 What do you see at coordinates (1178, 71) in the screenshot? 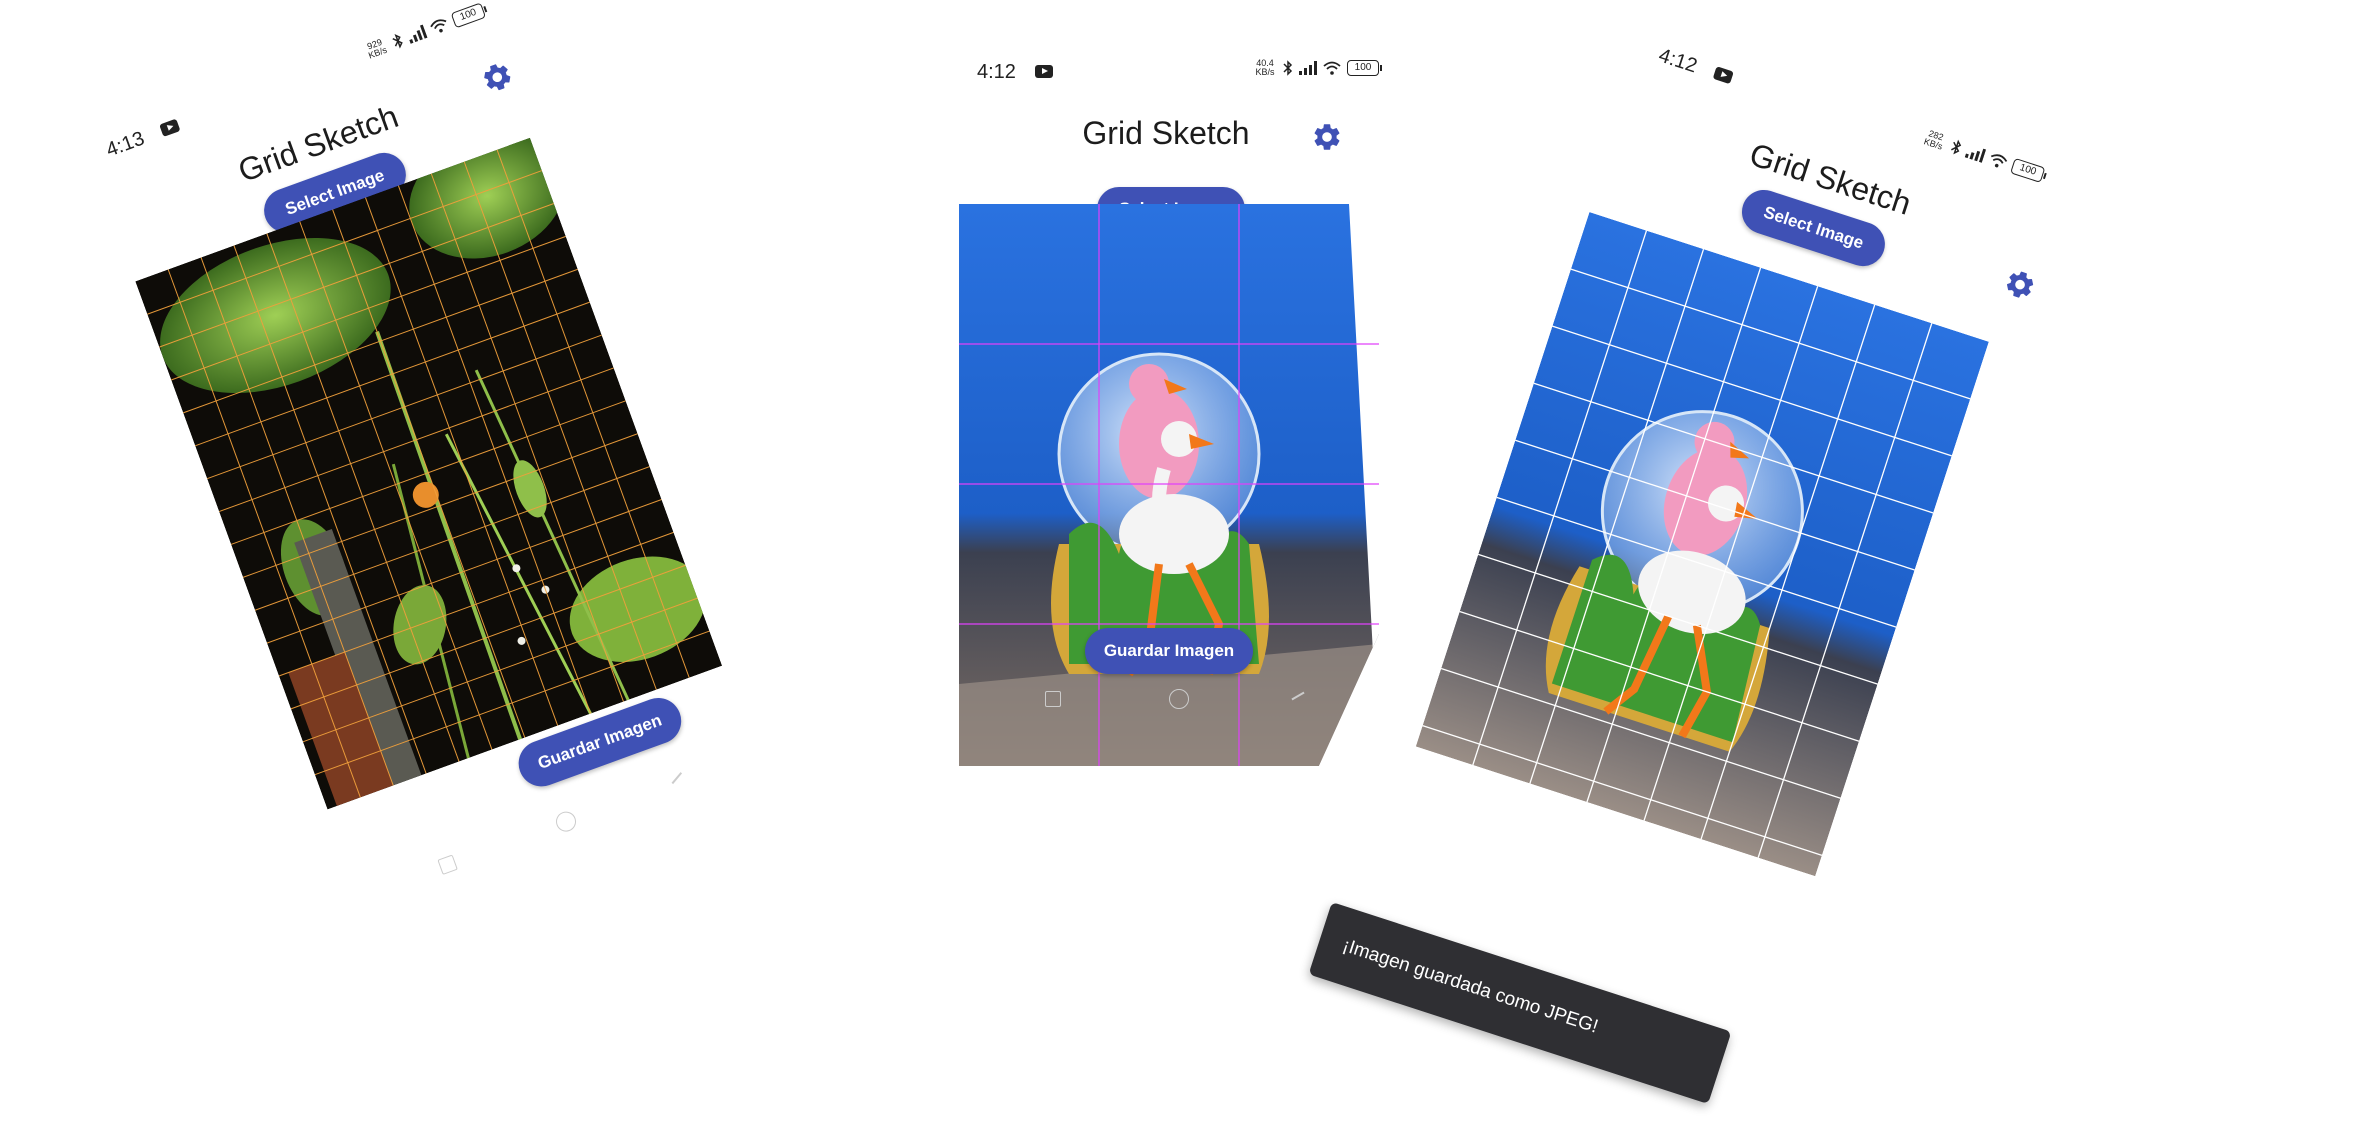
I see `status-bar: 4:12 40.4 KB/s 100` at bounding box center [1178, 71].